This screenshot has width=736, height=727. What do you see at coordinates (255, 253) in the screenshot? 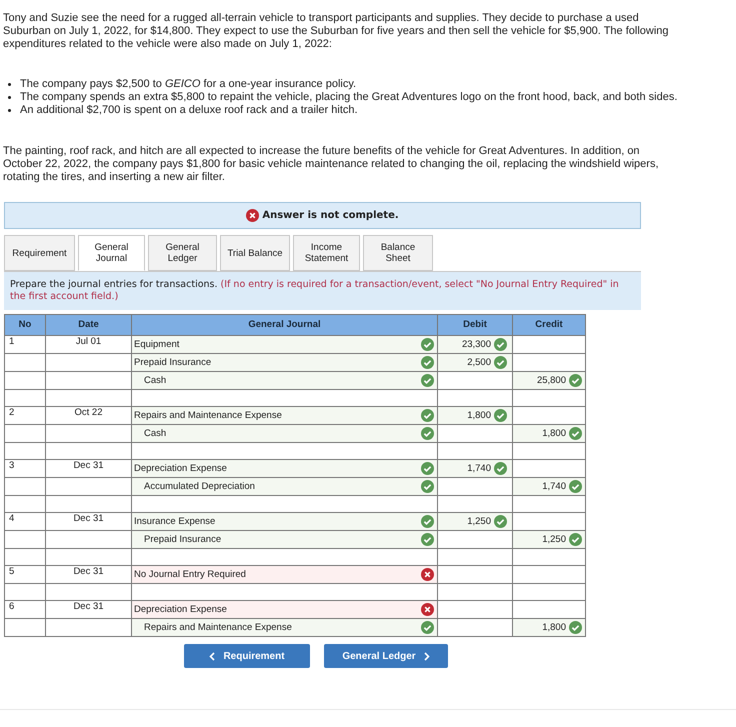
I see `tab: Trial Balance` at bounding box center [255, 253].